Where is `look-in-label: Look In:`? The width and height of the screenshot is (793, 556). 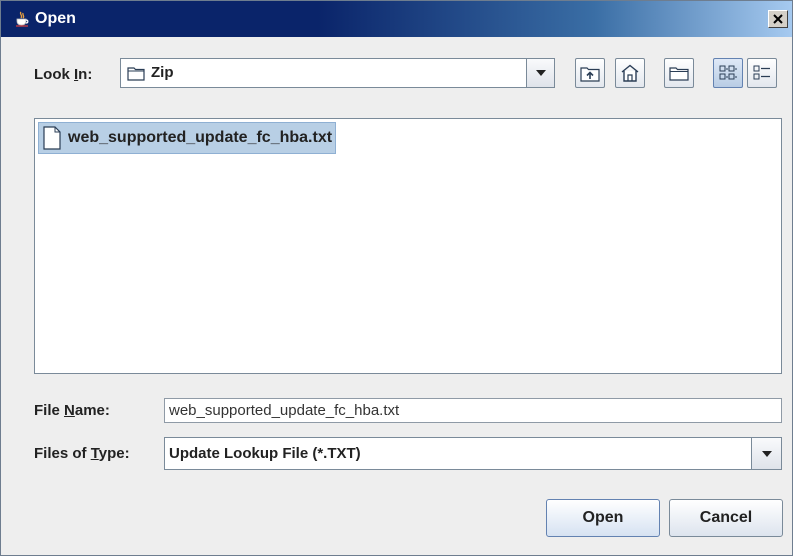 look-in-label: Look In: is located at coordinates (63, 75).